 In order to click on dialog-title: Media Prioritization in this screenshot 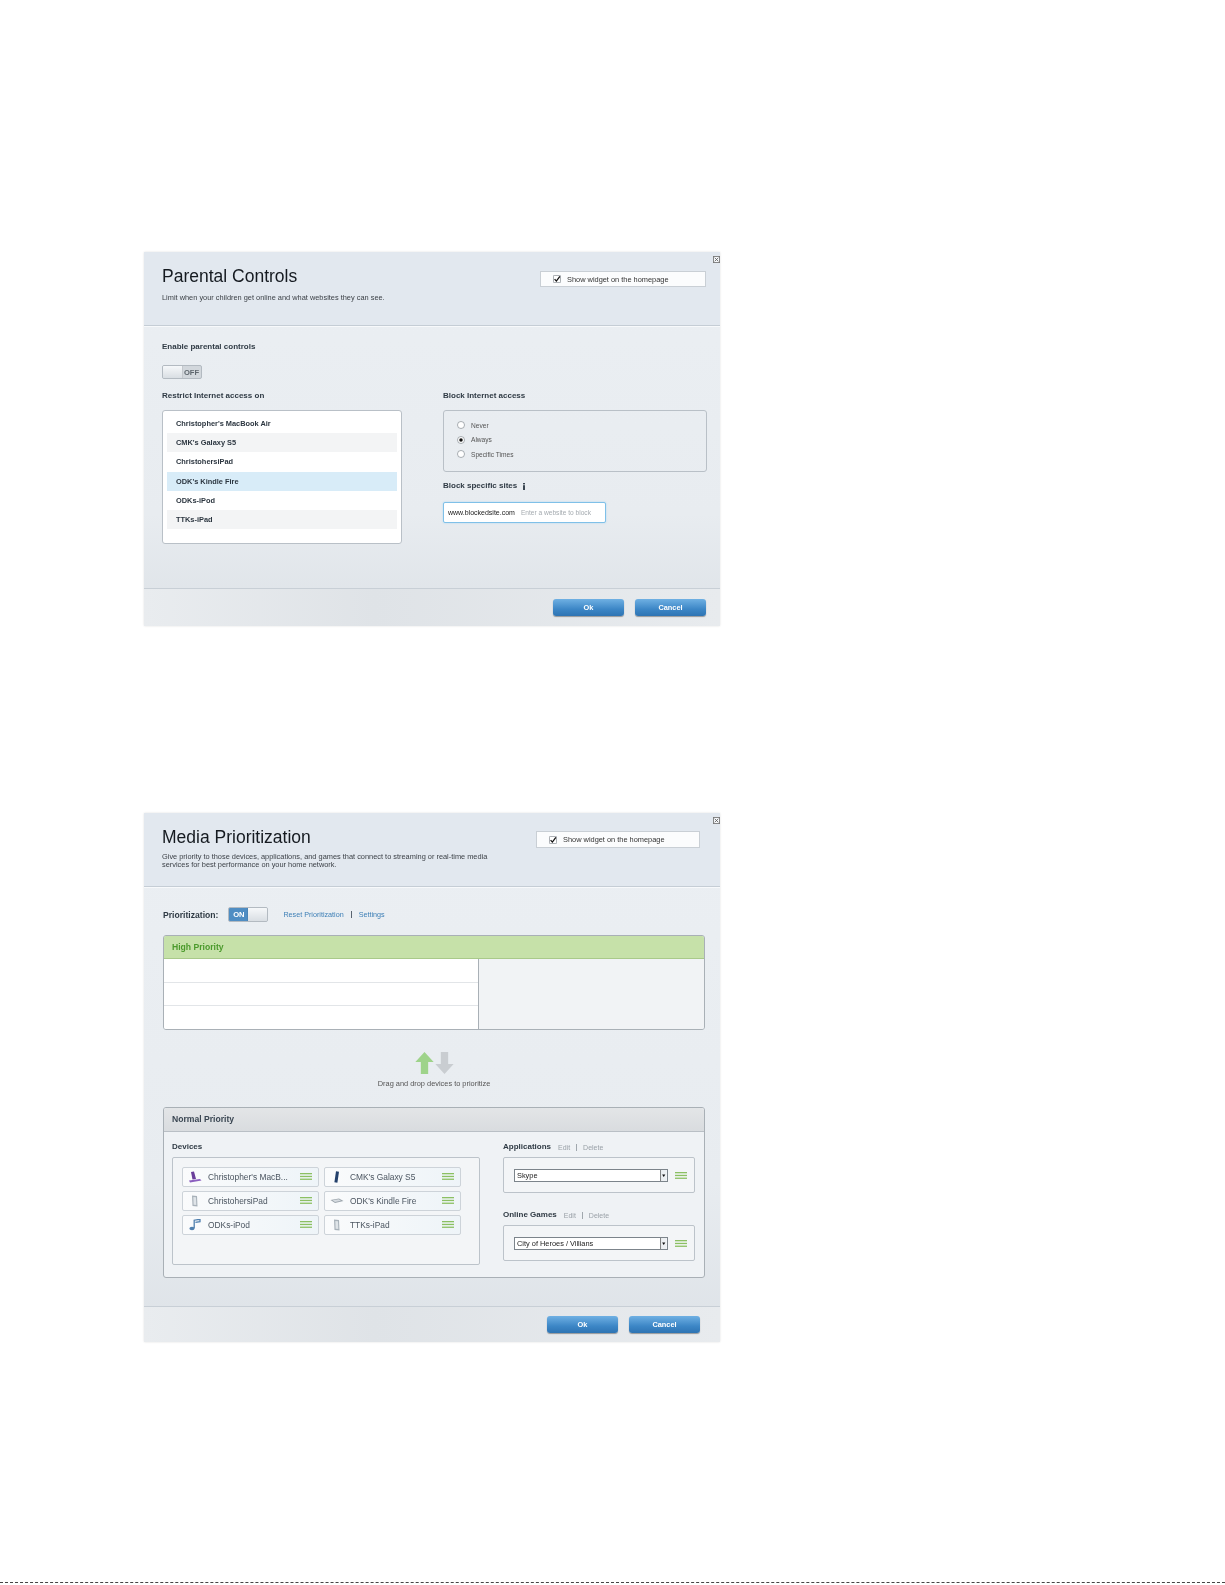, I will do `click(237, 837)`.